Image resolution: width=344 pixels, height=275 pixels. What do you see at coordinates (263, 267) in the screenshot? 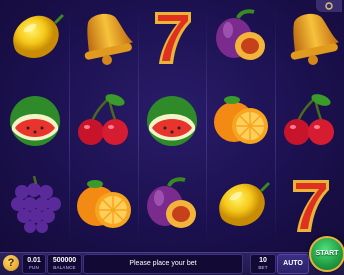
I see `bet-label: BET` at bounding box center [263, 267].